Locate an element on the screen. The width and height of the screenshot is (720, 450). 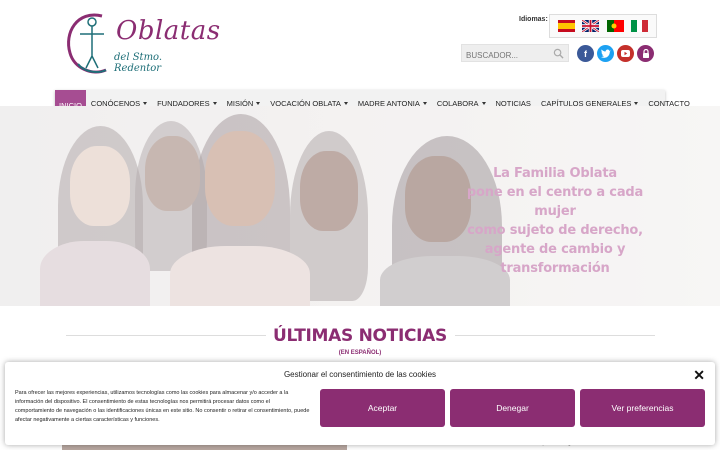
uk-flag-icon is located at coordinates (591, 26).